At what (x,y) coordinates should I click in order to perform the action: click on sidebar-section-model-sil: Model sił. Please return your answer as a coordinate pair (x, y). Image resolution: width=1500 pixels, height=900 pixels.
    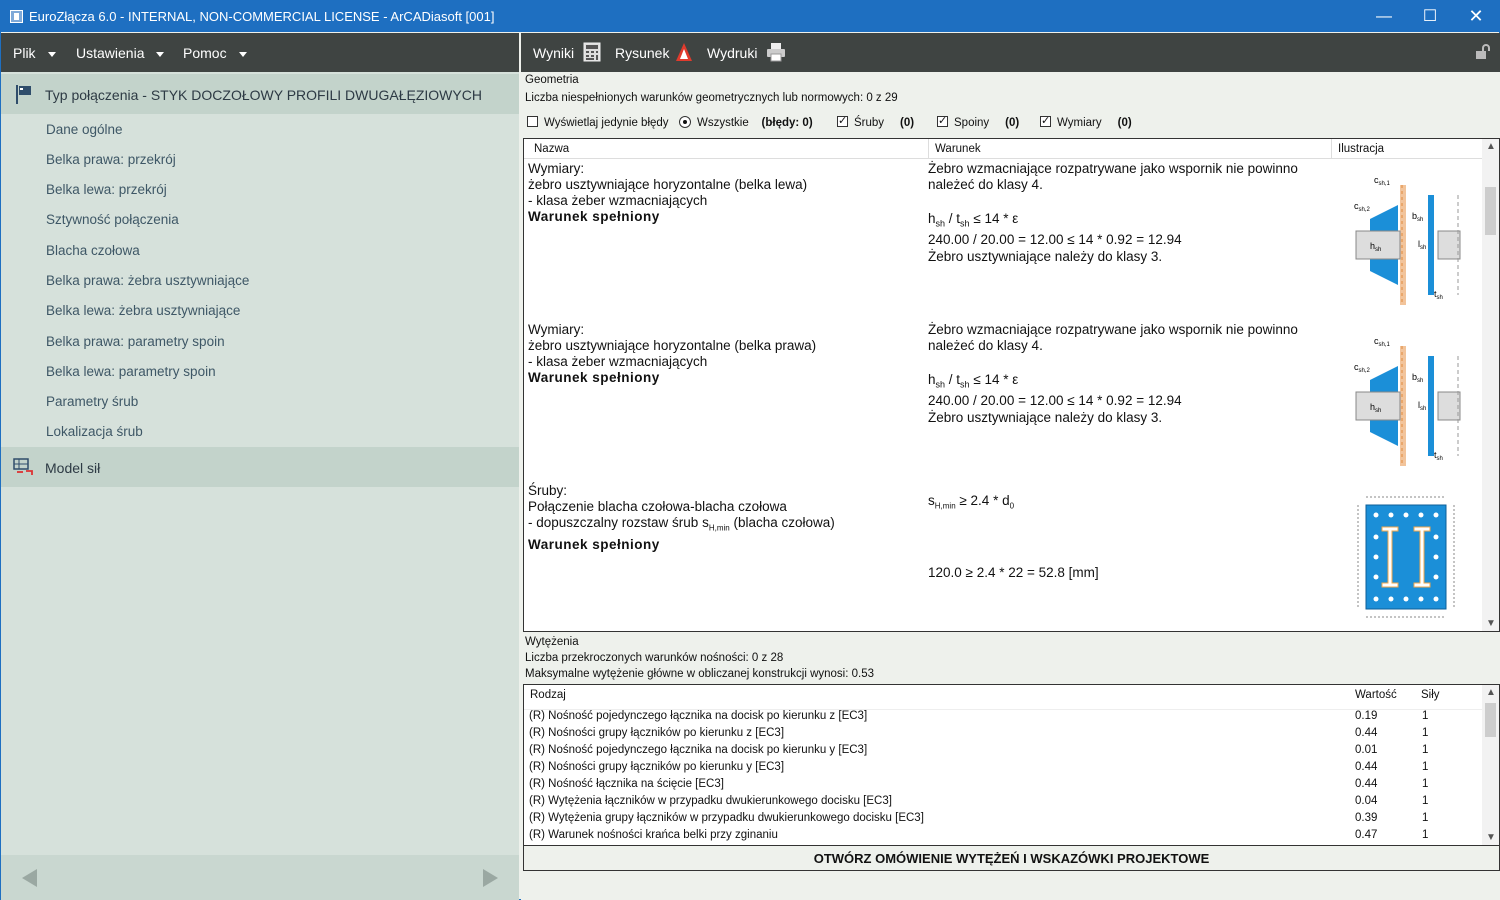
    Looking at the image, I should click on (260, 467).